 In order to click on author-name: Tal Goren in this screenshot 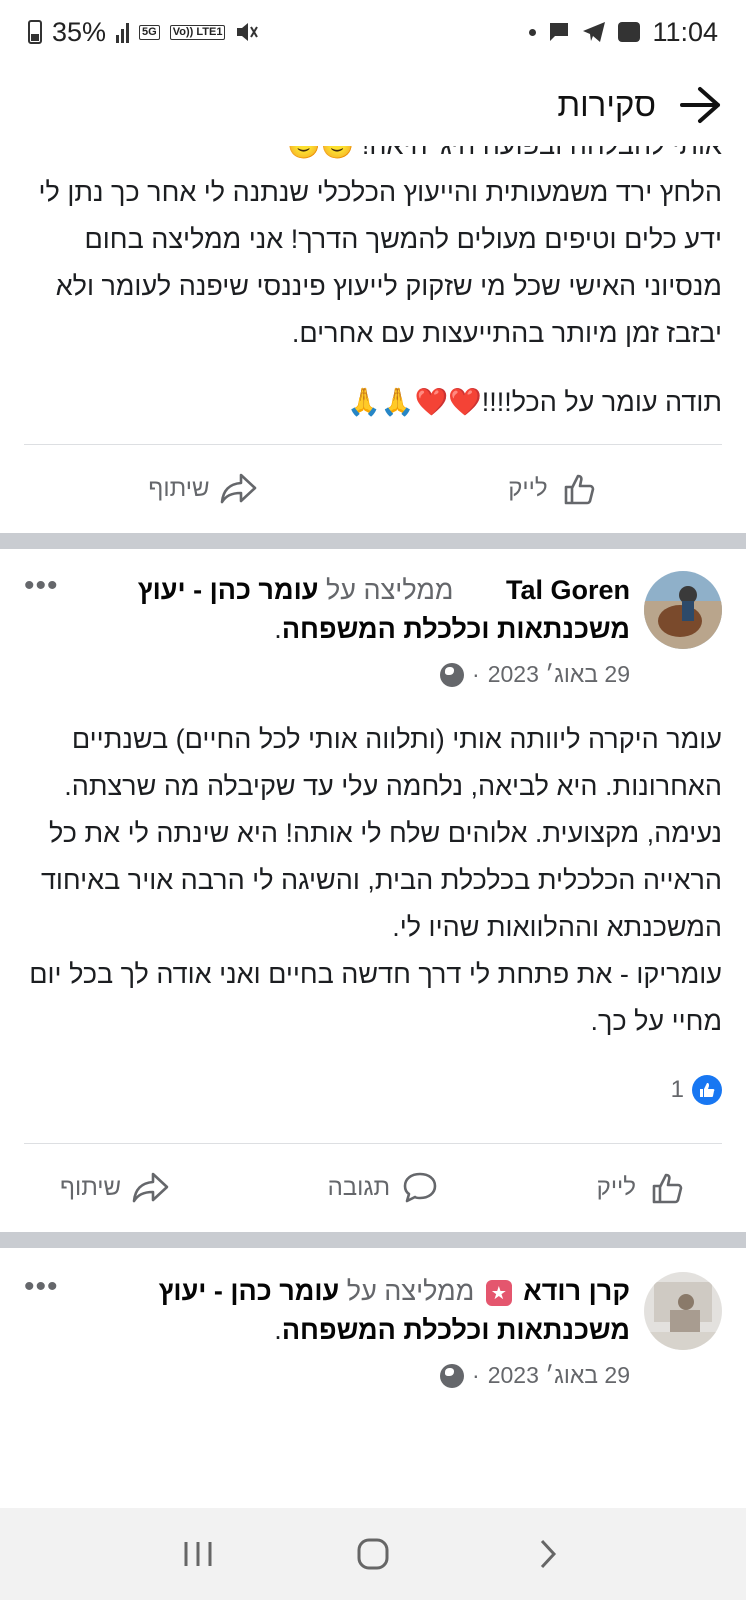, I will do `click(568, 590)`.